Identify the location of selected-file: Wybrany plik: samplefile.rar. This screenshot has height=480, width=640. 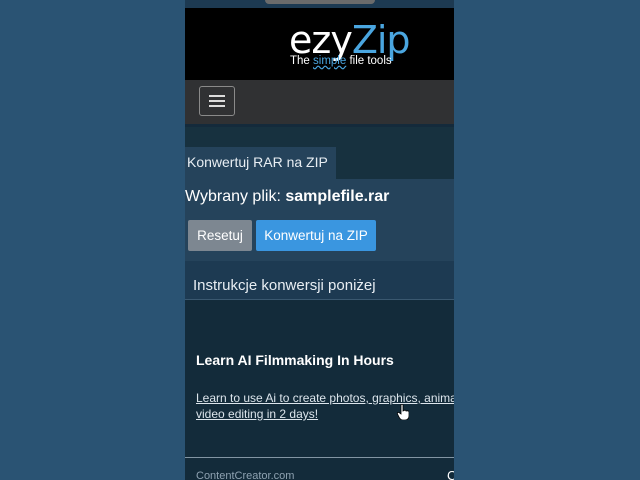
(287, 197).